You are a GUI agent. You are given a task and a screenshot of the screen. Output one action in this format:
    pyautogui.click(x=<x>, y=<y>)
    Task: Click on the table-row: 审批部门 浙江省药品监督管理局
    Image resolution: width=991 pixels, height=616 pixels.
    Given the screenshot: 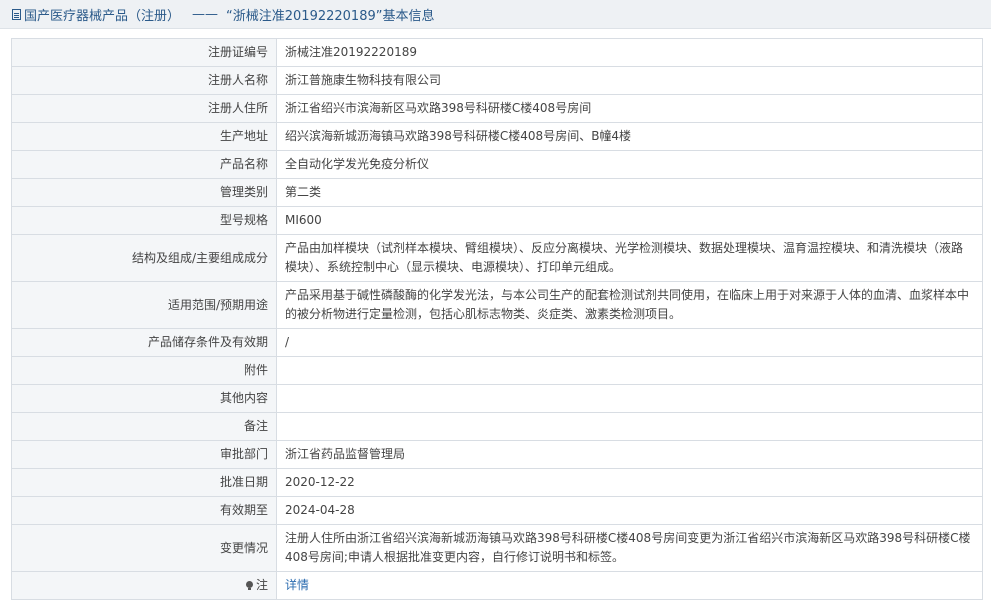 What is the action you would take?
    pyautogui.click(x=497, y=454)
    